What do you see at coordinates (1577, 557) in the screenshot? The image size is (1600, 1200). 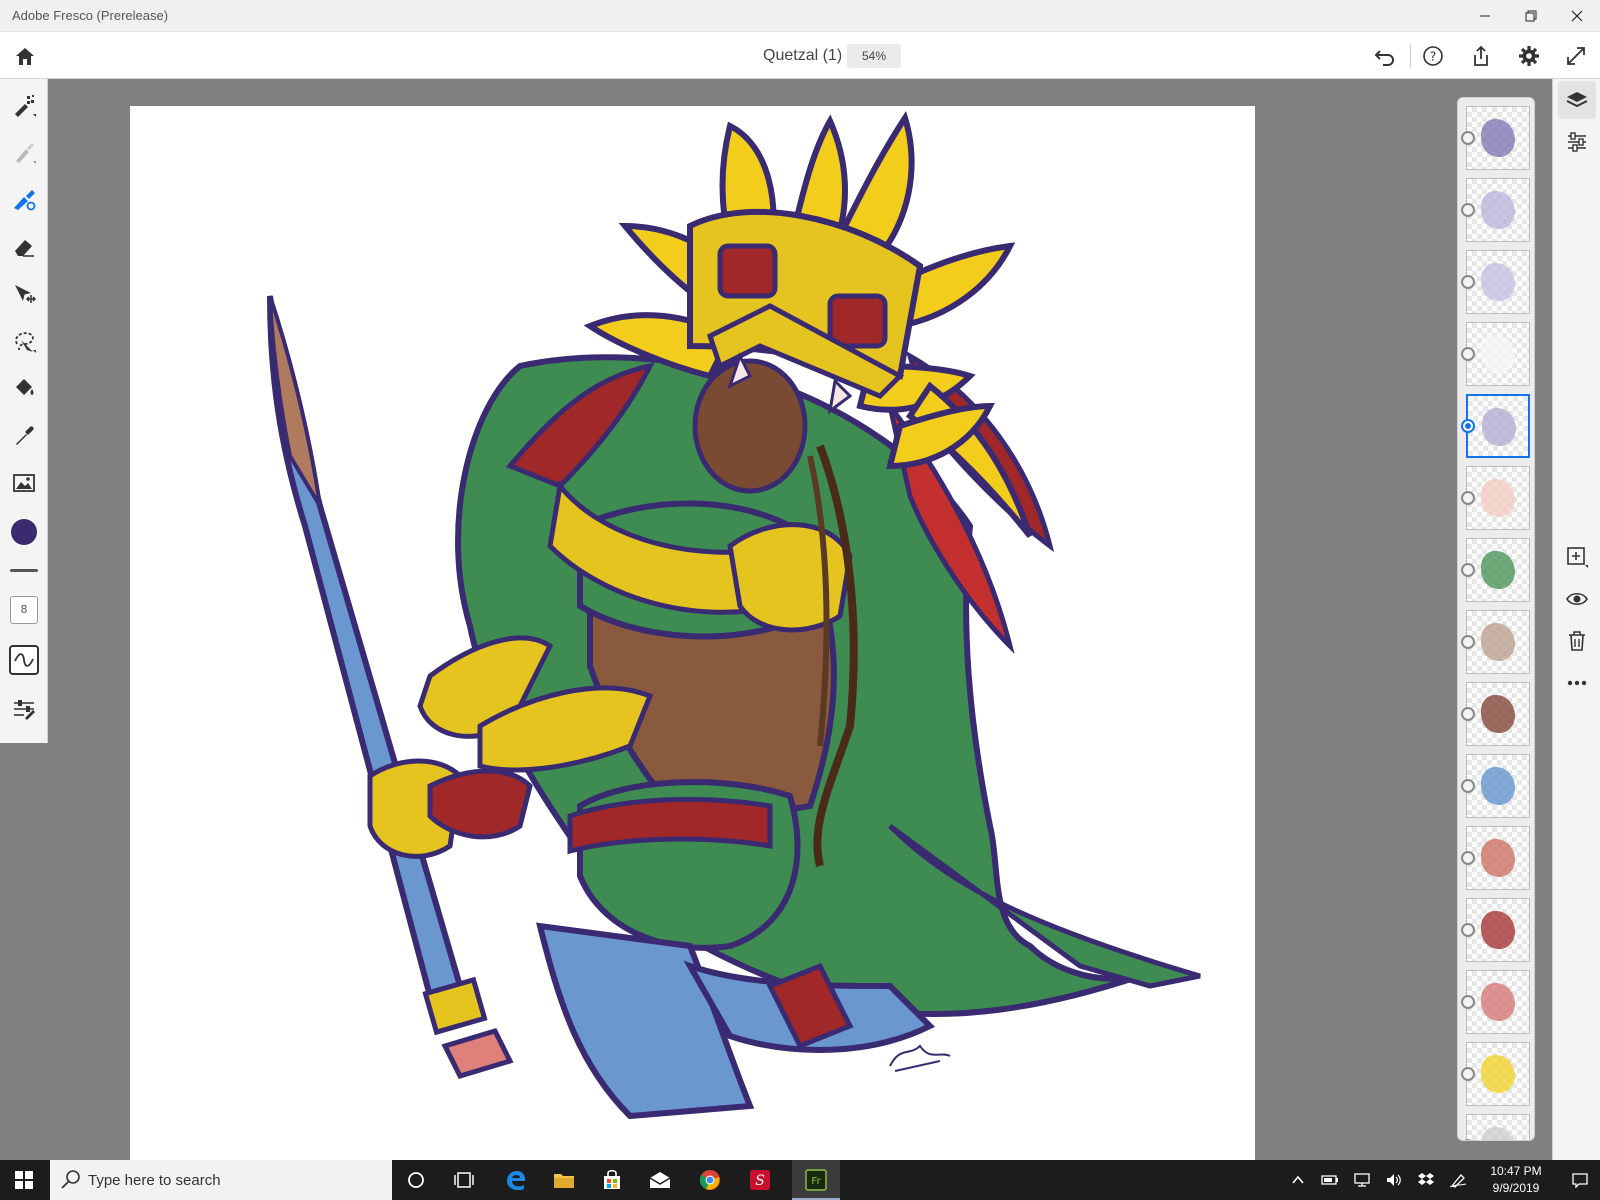 I see `add-layer-button` at bounding box center [1577, 557].